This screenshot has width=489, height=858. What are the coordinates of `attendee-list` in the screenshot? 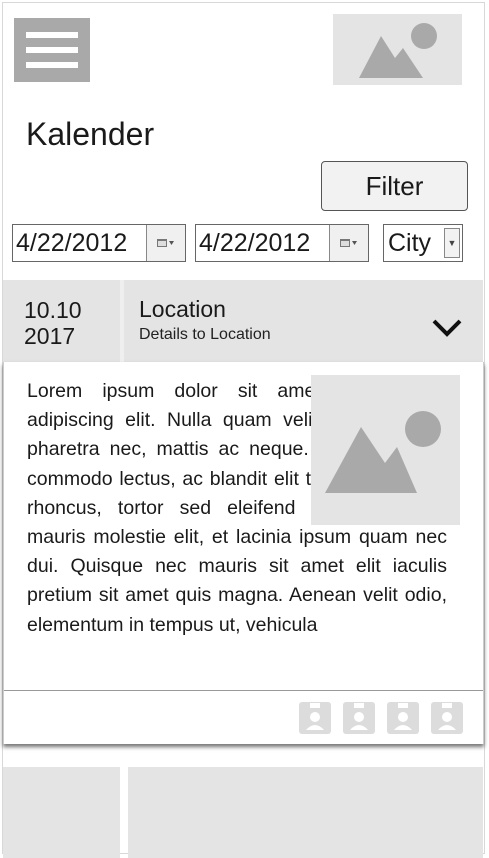 It's located at (381, 718).